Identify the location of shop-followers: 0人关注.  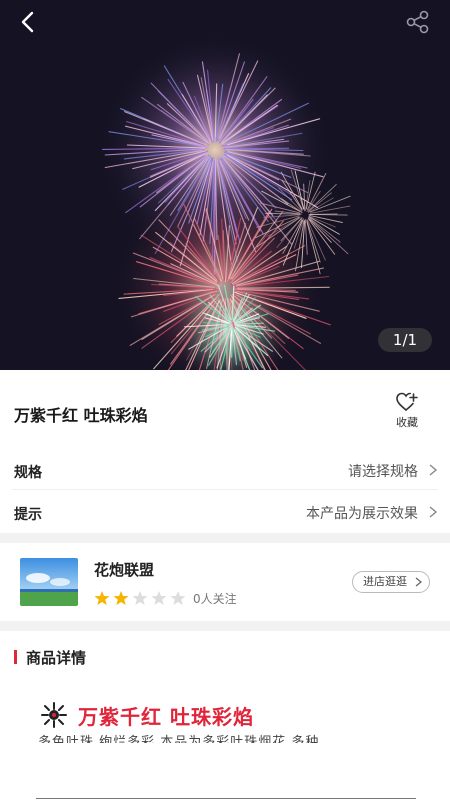
(215, 599).